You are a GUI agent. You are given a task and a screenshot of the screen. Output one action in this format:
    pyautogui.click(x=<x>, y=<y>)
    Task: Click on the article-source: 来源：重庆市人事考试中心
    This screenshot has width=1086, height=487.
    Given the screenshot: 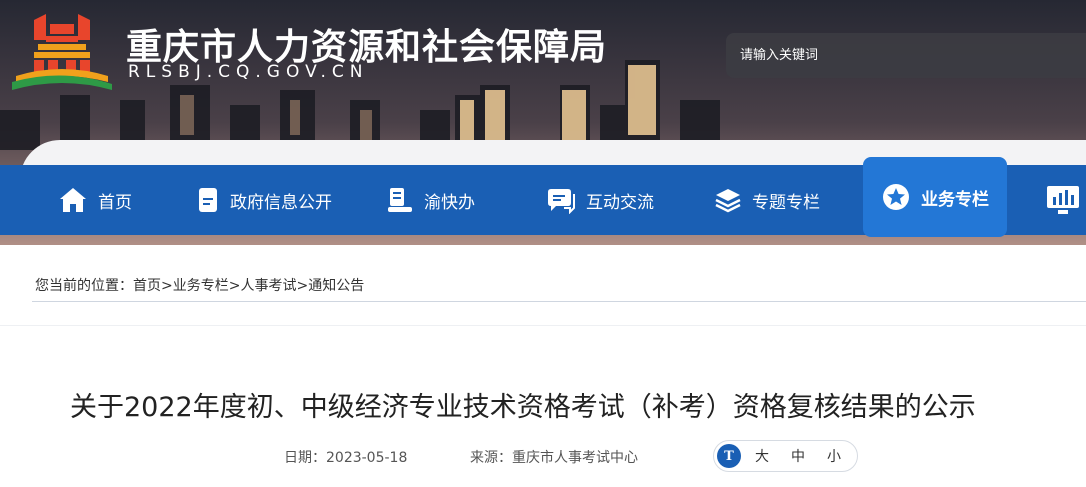 What is the action you would take?
    pyautogui.click(x=554, y=457)
    